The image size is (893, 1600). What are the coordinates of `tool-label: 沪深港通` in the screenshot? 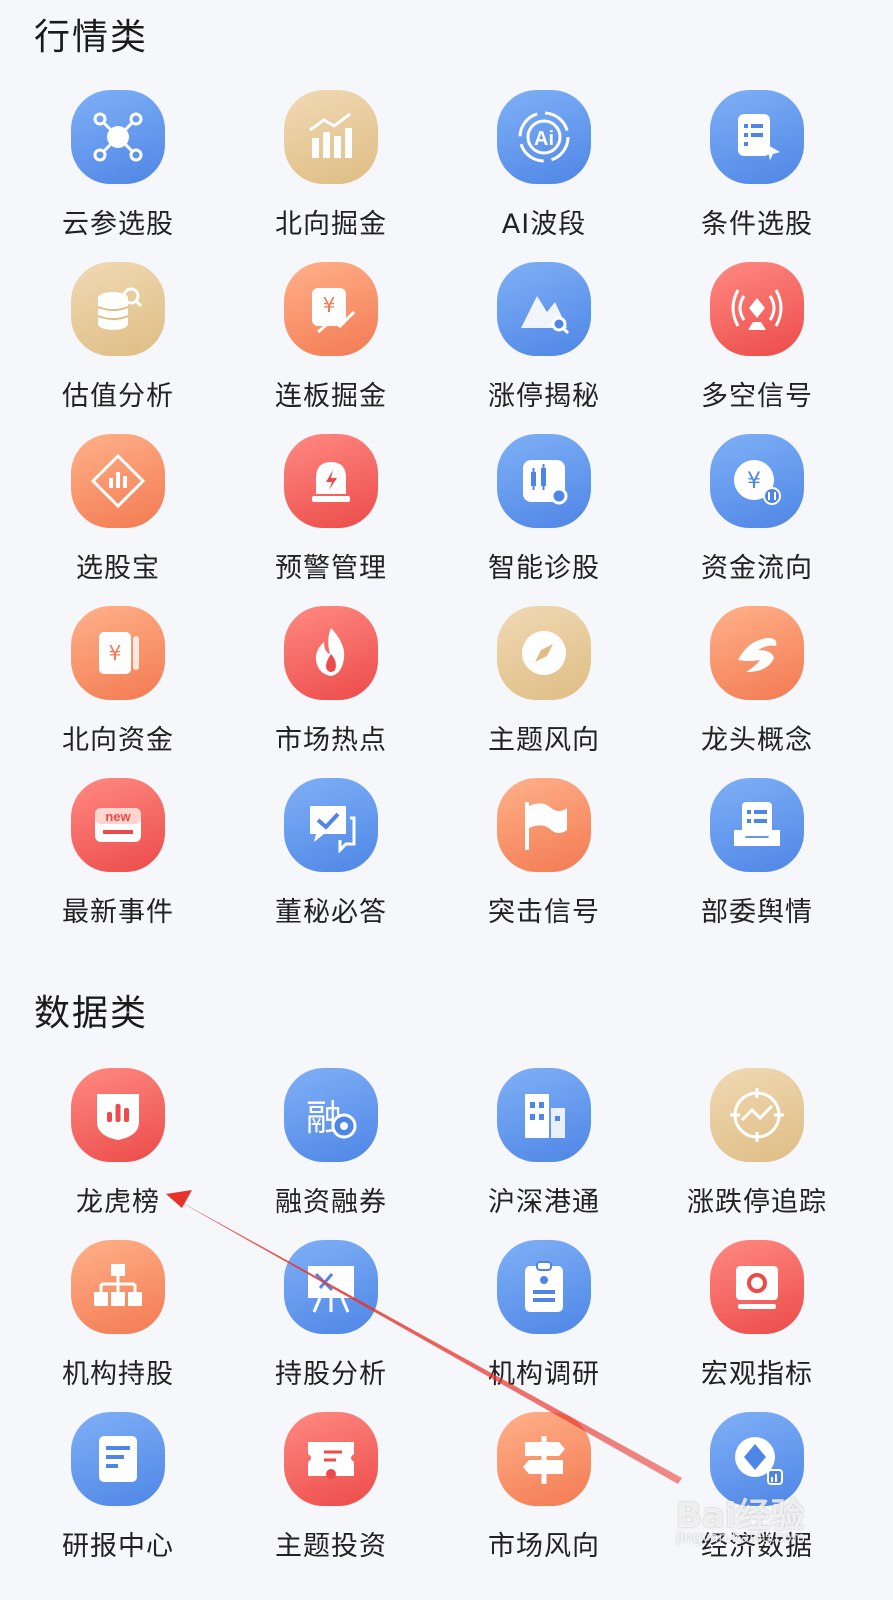 It's located at (544, 1202).